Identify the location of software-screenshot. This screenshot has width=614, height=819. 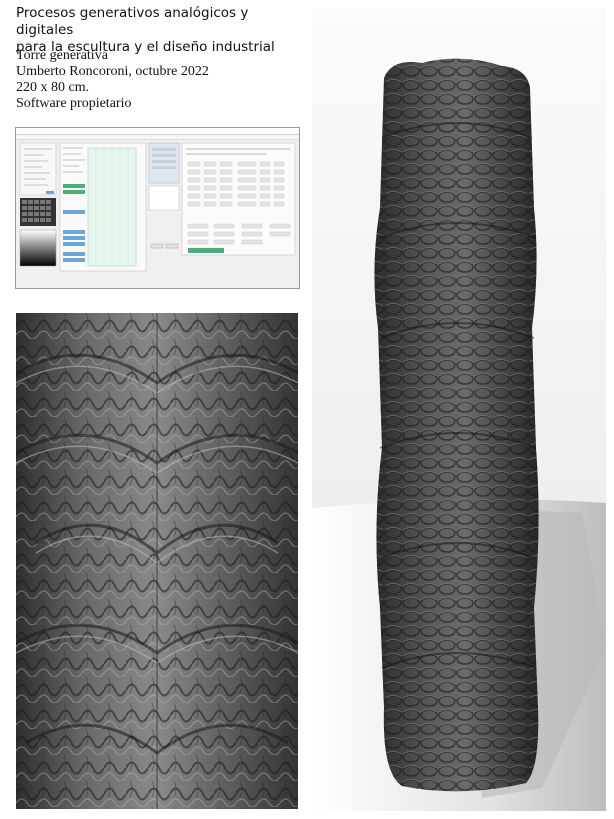
(157, 208).